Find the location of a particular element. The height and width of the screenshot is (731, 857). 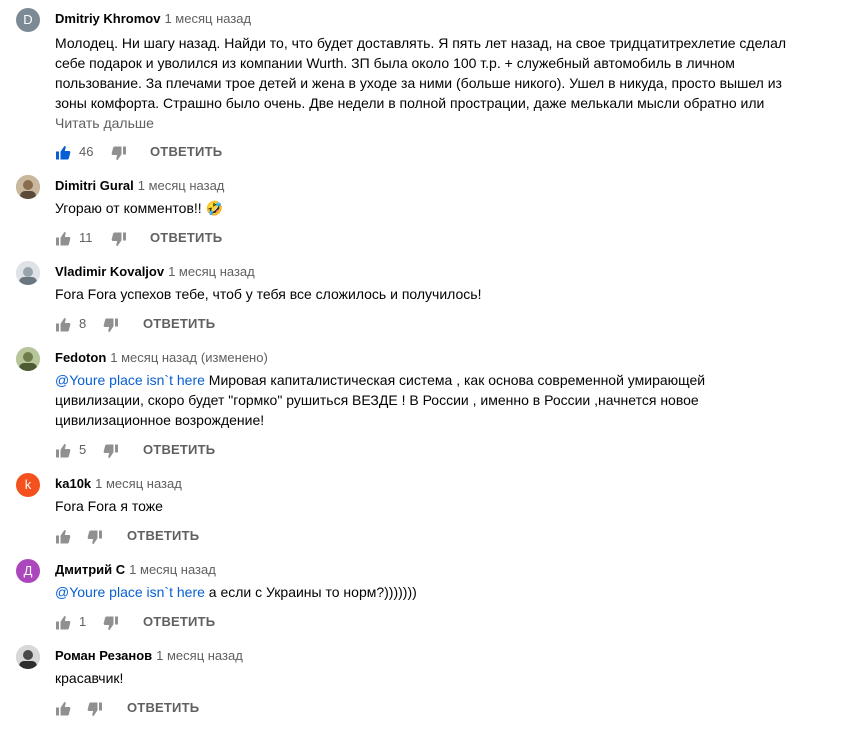

comment-text: Fora Fora я тоже is located at coordinates (109, 506).